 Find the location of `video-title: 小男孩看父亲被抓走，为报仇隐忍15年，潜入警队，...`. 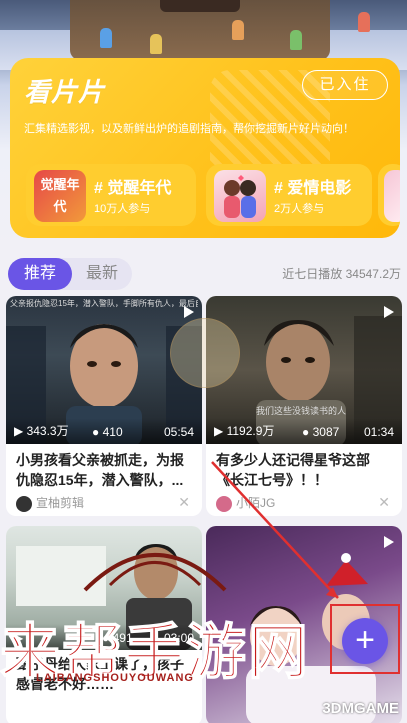

video-title: 小男孩看父亲被抓走，为报仇隐忍15年，潜入警队，... is located at coordinates (106, 470).